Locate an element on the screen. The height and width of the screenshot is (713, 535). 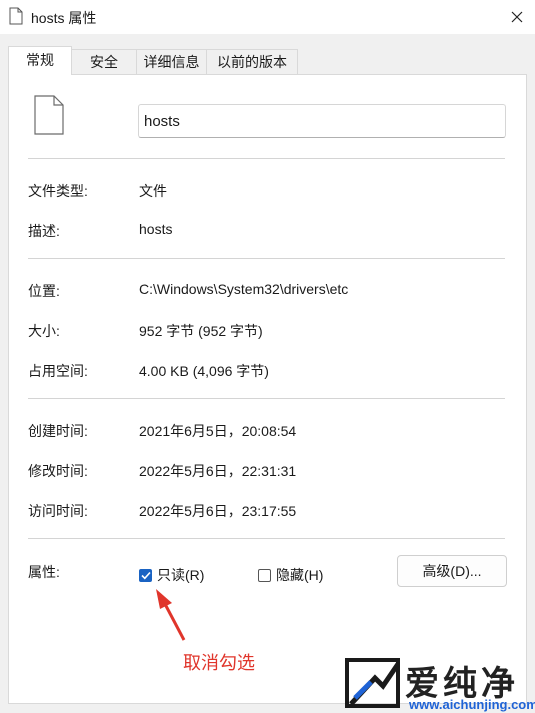
size-label: 大小: is located at coordinates (44, 331).